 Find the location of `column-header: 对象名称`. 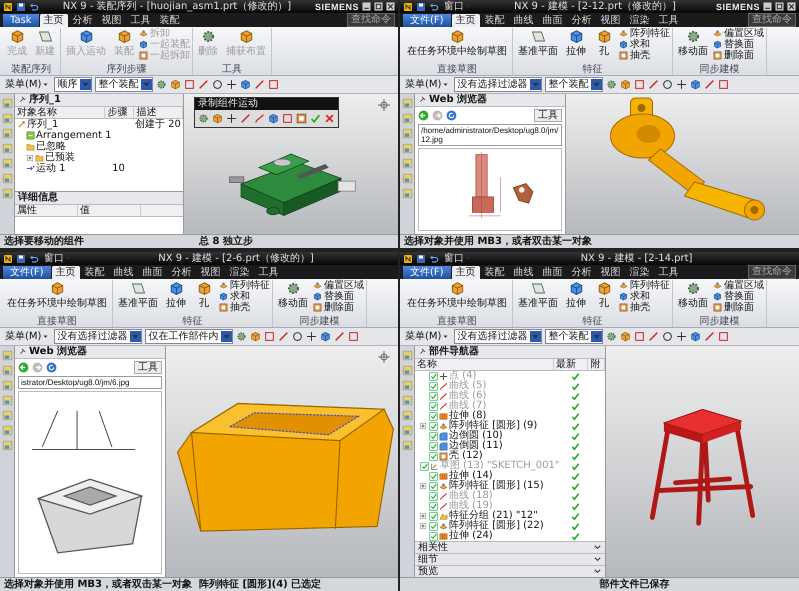

column-header: 对象名称 is located at coordinates (60, 112).